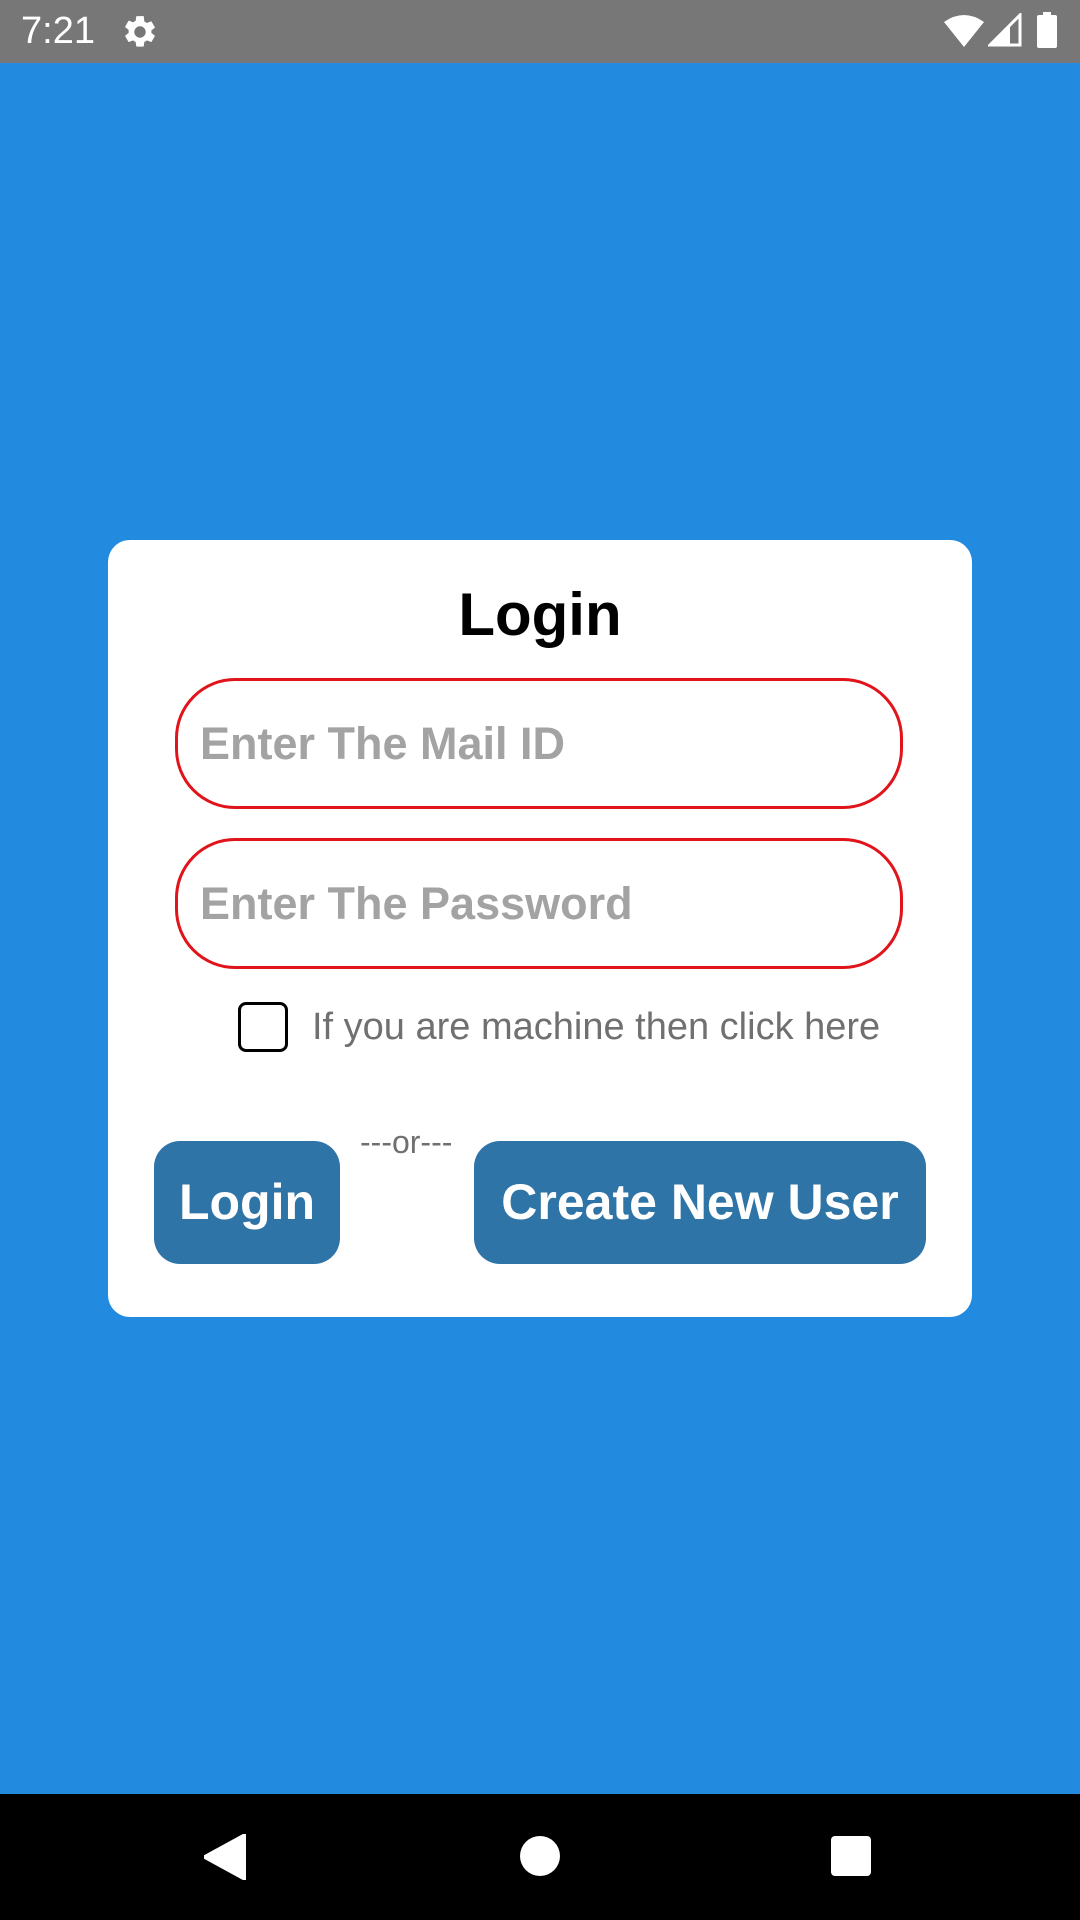 The image size is (1080, 1920). Describe the element at coordinates (851, 1856) in the screenshot. I see `recents-icon` at that location.